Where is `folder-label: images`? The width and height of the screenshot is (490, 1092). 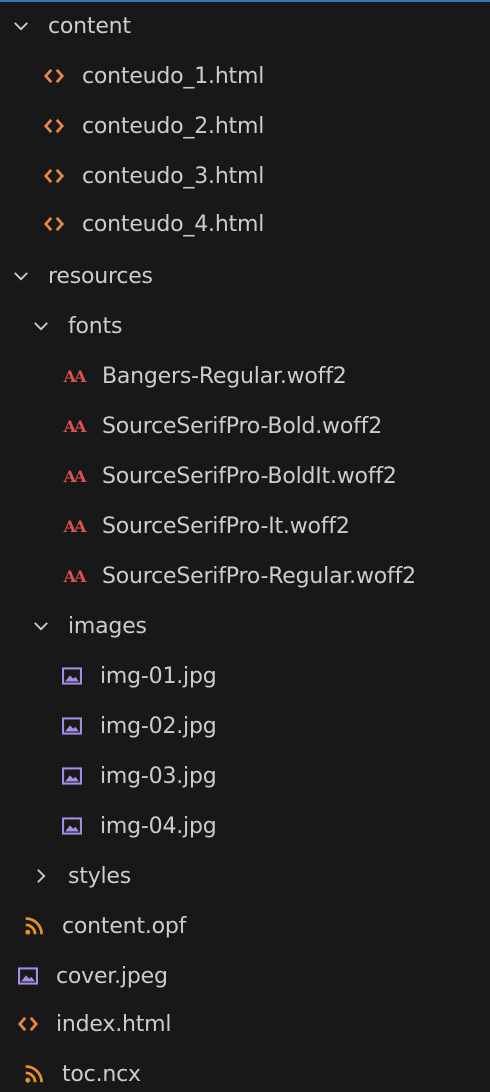
folder-label: images is located at coordinates (107, 626).